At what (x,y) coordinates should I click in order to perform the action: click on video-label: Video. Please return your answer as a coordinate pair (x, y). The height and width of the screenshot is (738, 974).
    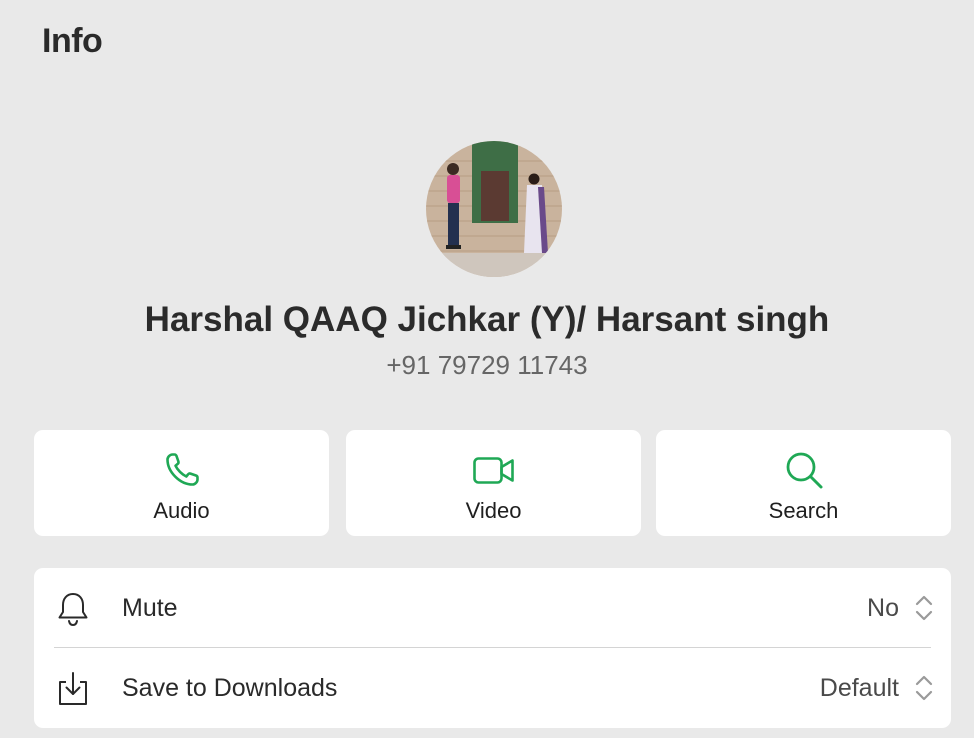
    Looking at the image, I should click on (493, 510).